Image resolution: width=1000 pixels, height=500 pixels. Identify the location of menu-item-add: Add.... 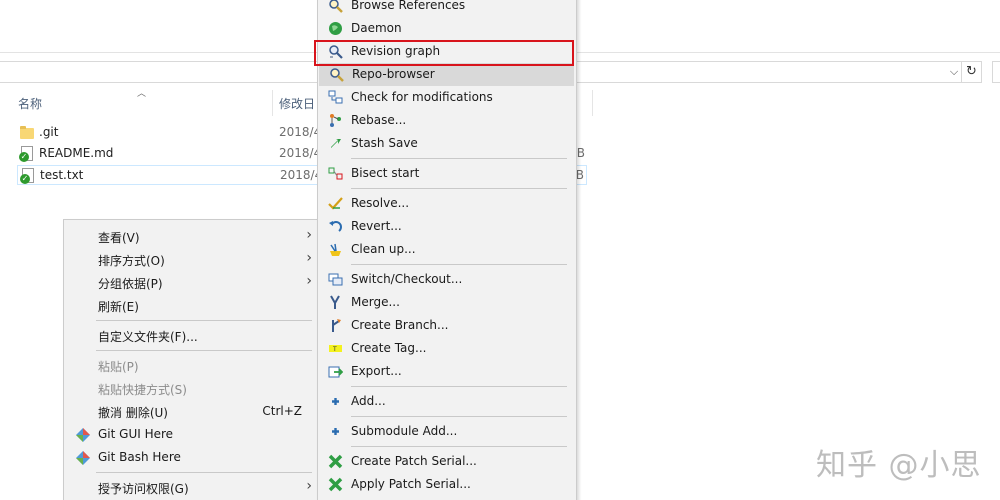
(447, 401).